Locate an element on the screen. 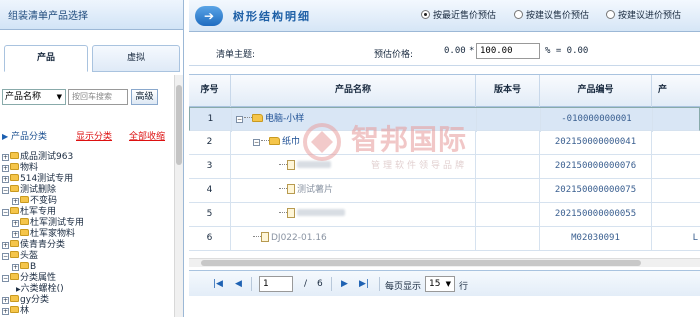 The width and height of the screenshot is (700, 317). horizontal-scrollbar is located at coordinates (444, 262).